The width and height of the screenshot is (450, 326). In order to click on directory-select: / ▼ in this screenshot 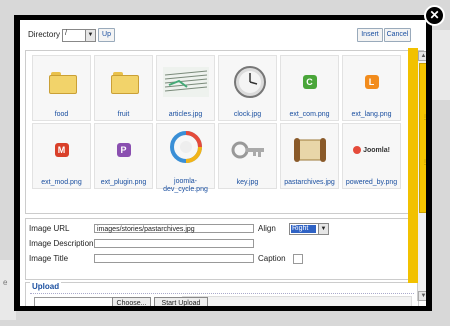, I will do `click(79, 35)`.